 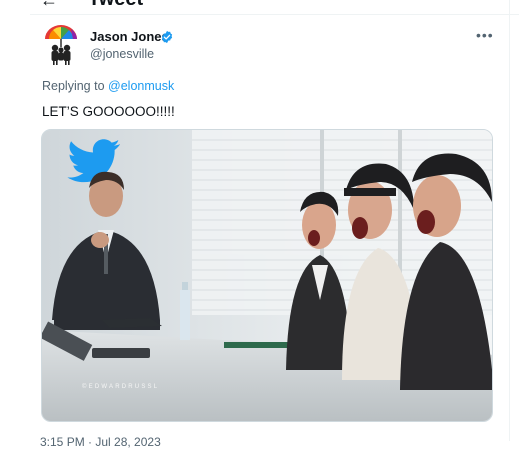 I want to click on tweet-timestamp: 3:15 PM · Jul 28, 2023, so click(x=100, y=442).